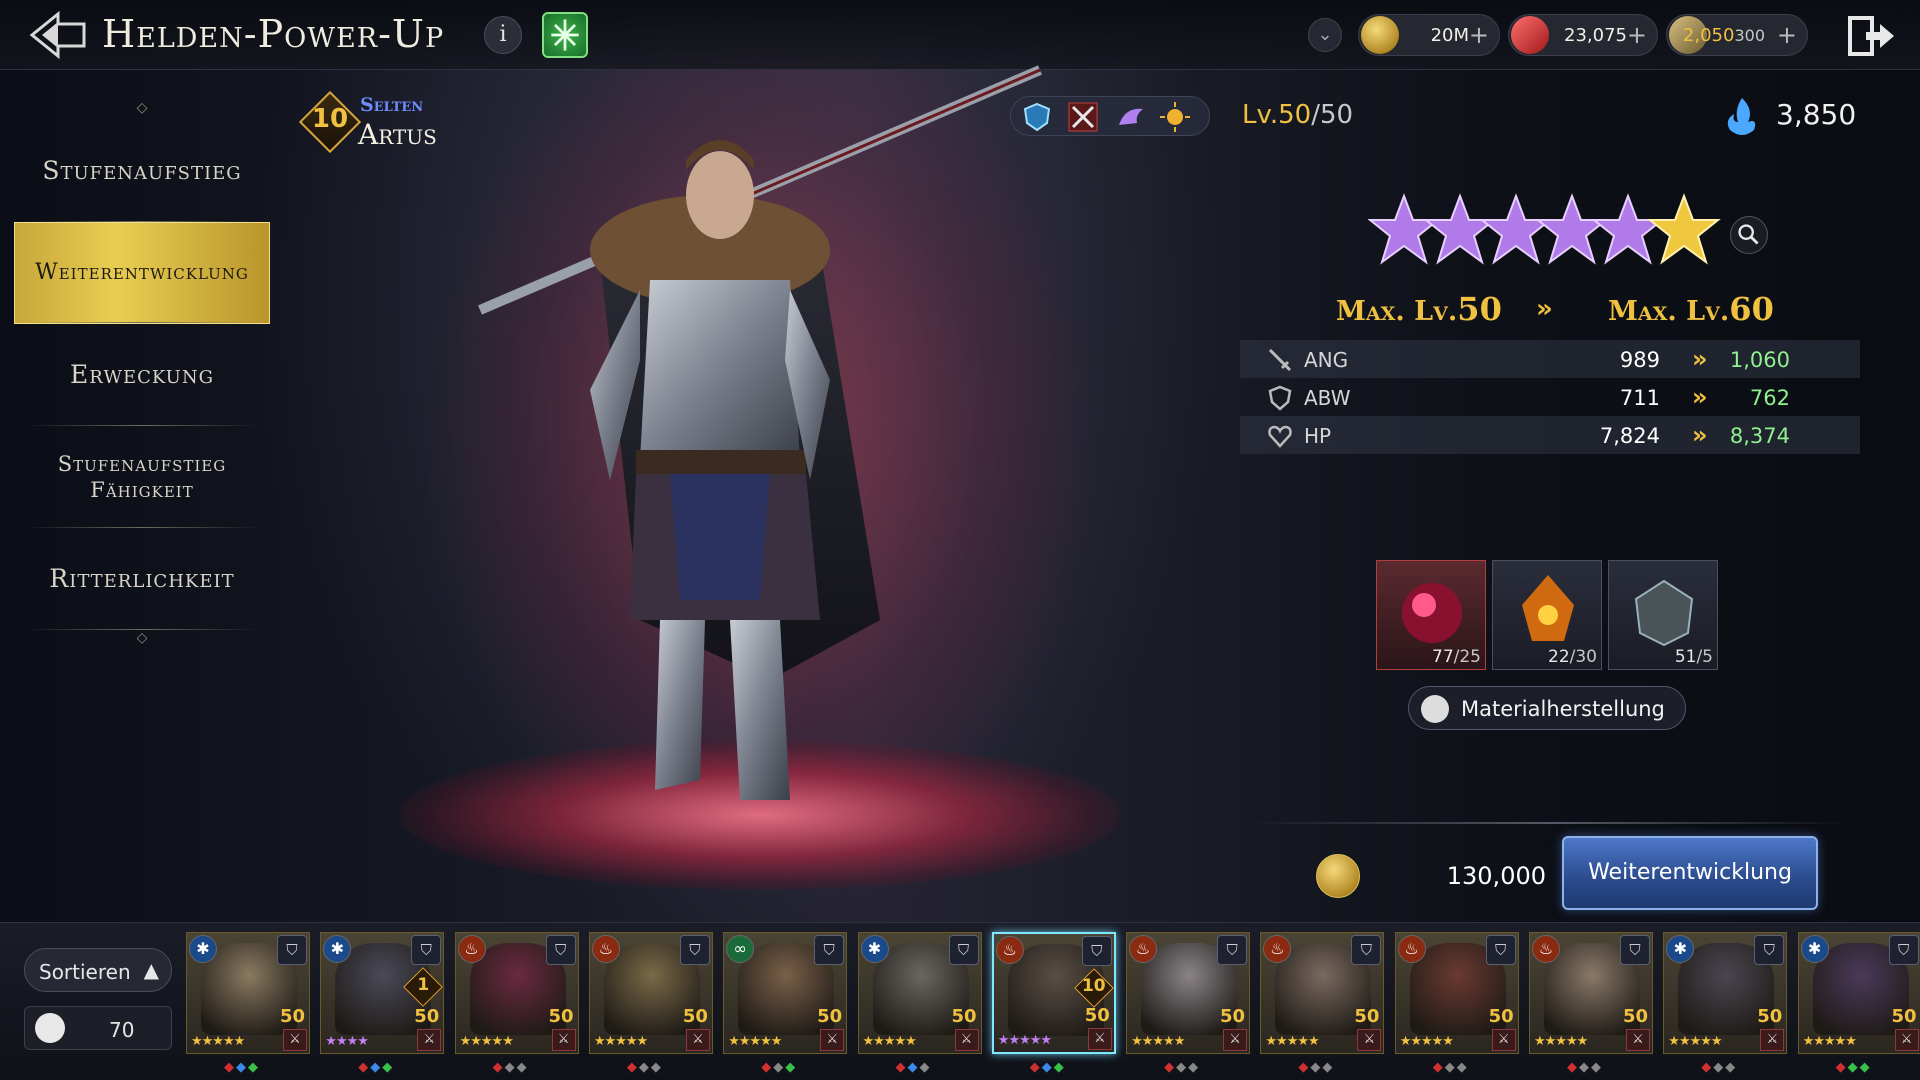  I want to click on exit-icon, so click(1871, 36).